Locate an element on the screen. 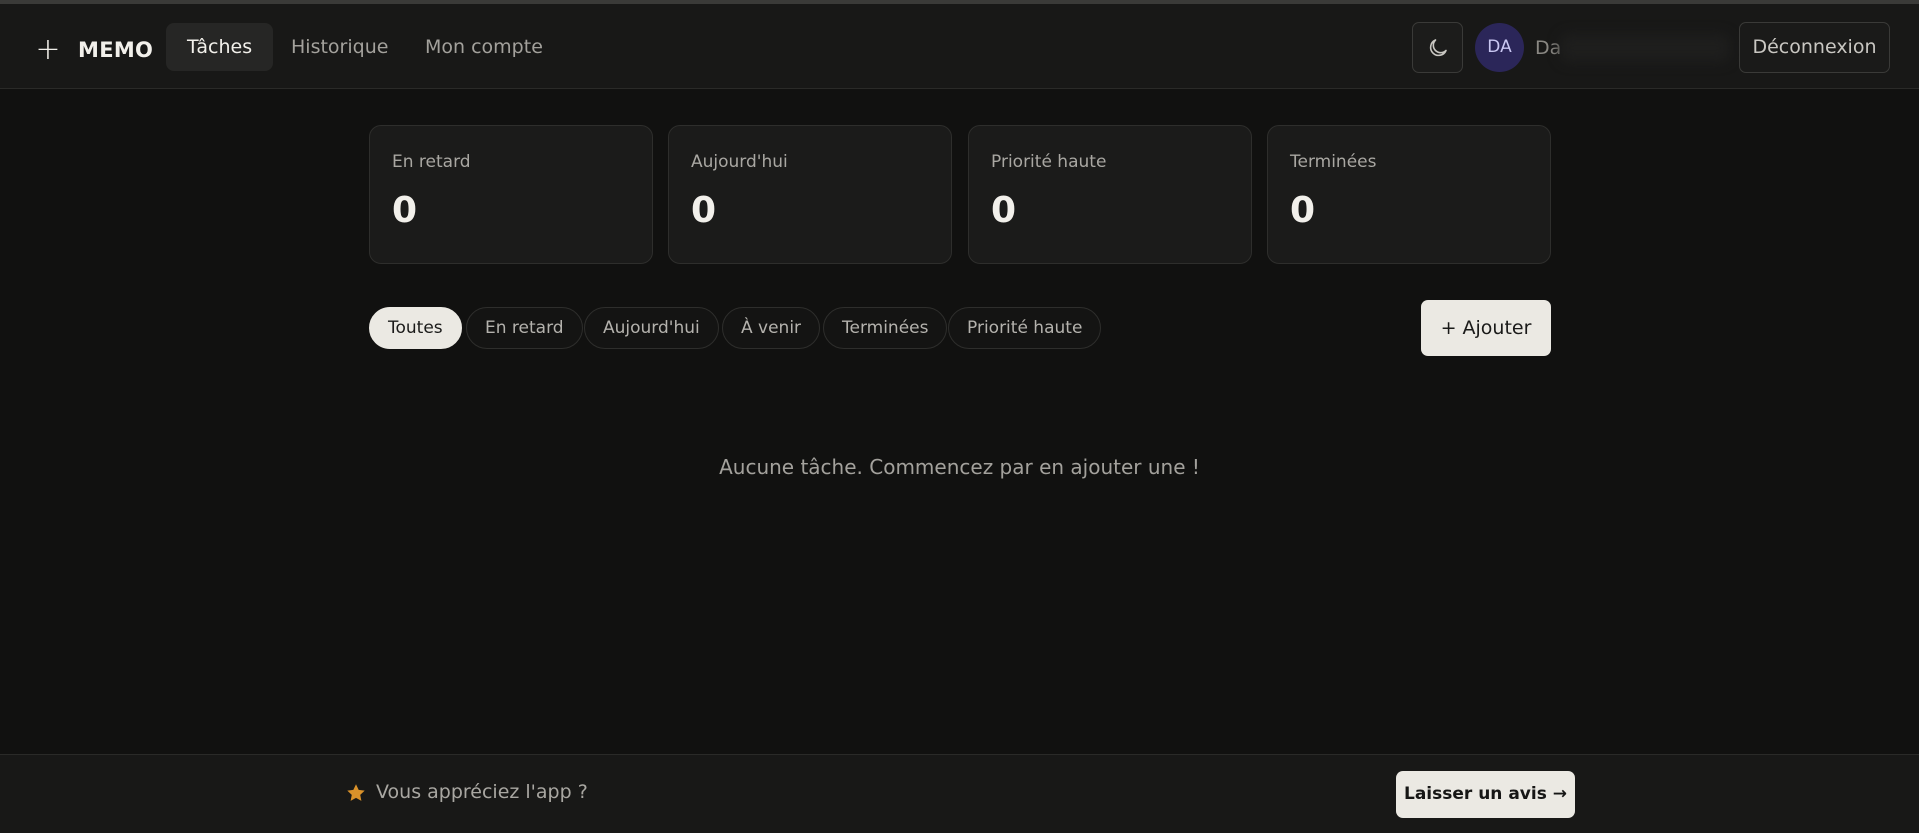 This screenshot has height=833, width=1919. add-task-button: + Ajouter is located at coordinates (1486, 328).